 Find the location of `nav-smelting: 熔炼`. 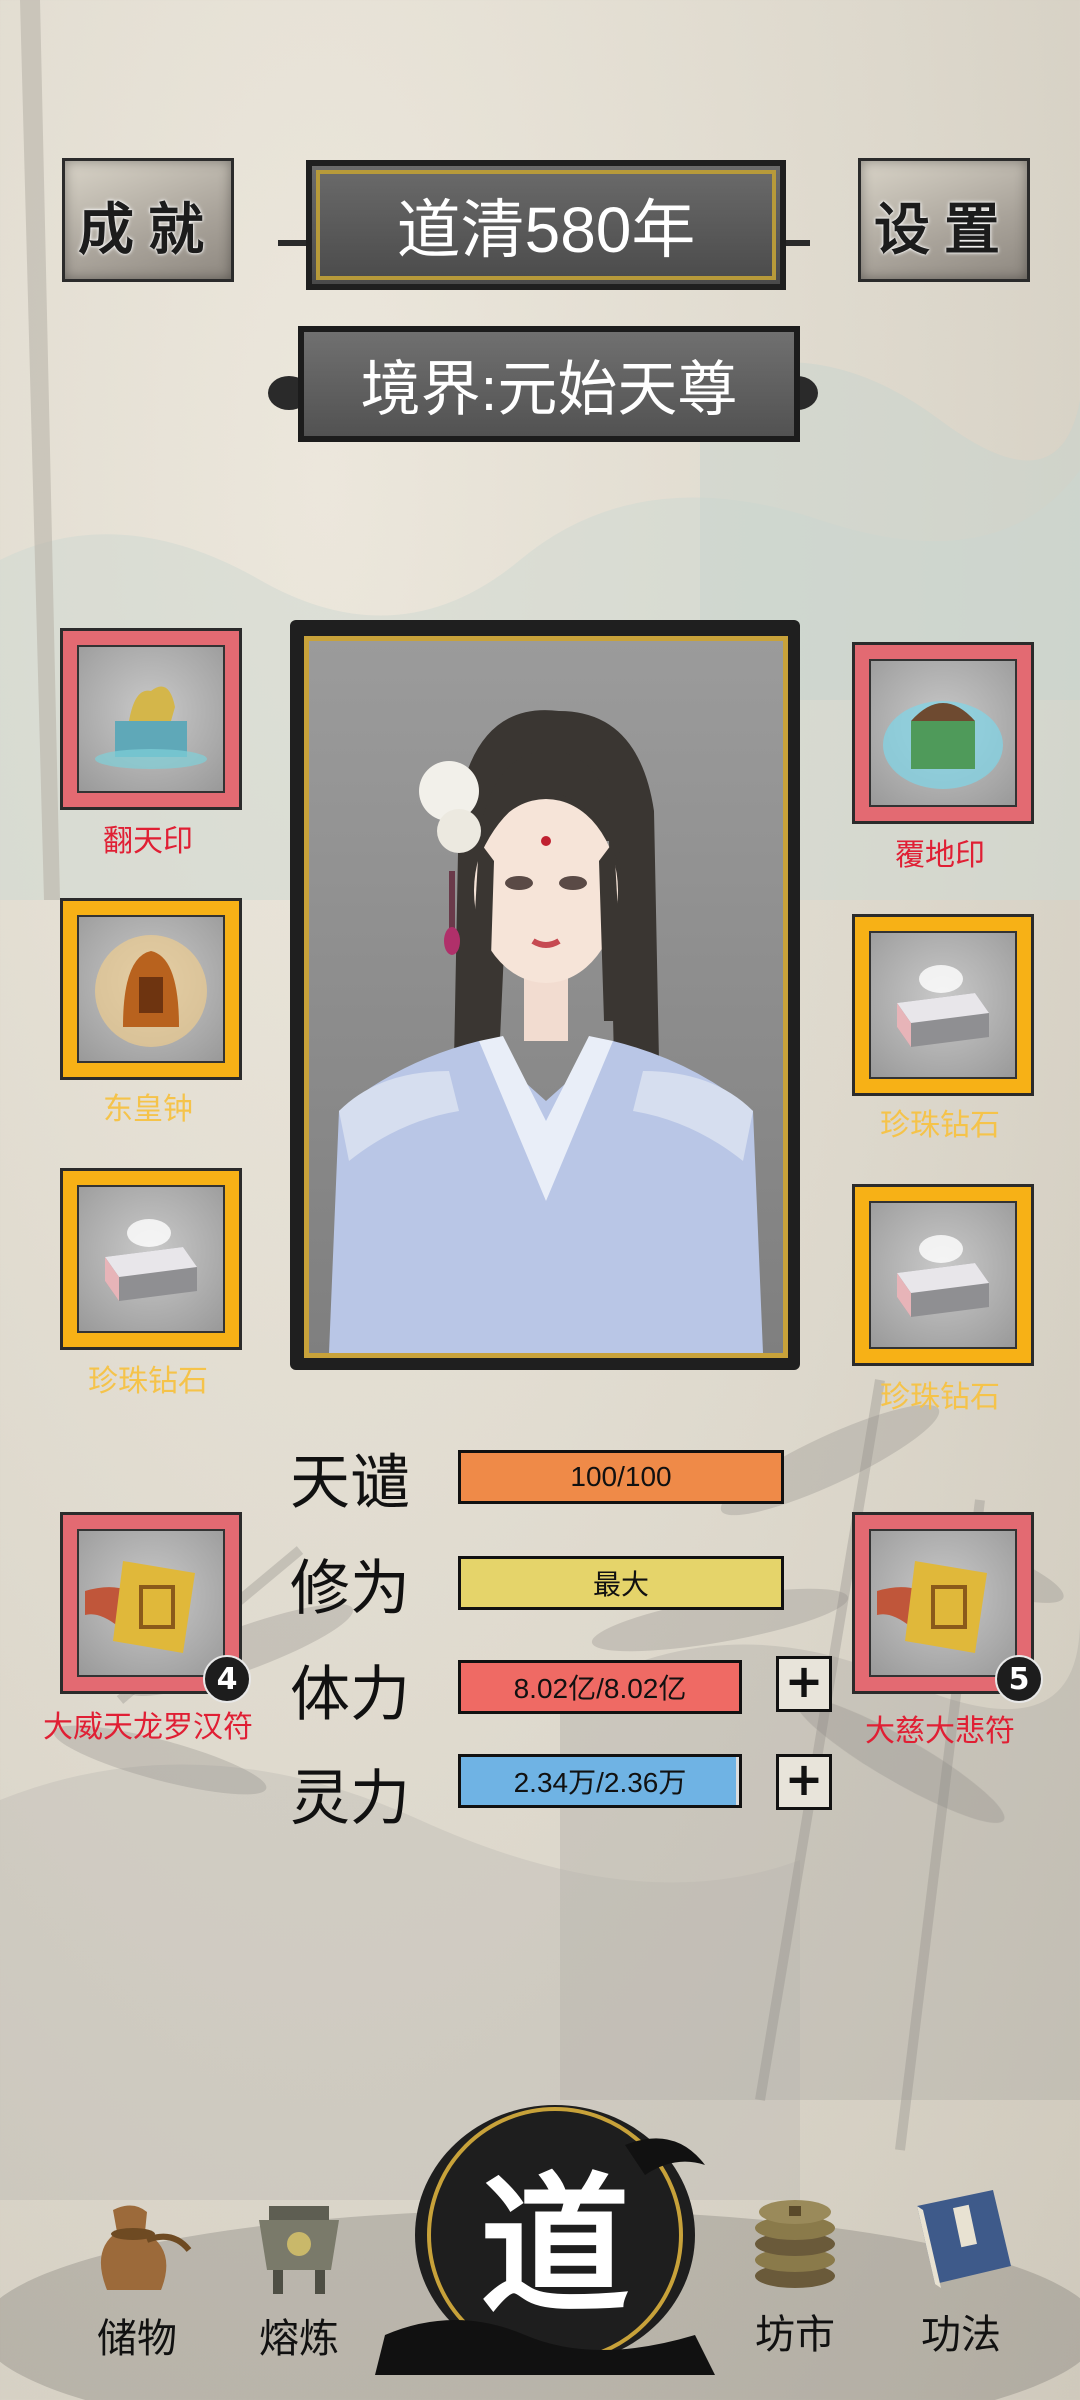

nav-smelting: 熔炼 is located at coordinates (299, 2272).